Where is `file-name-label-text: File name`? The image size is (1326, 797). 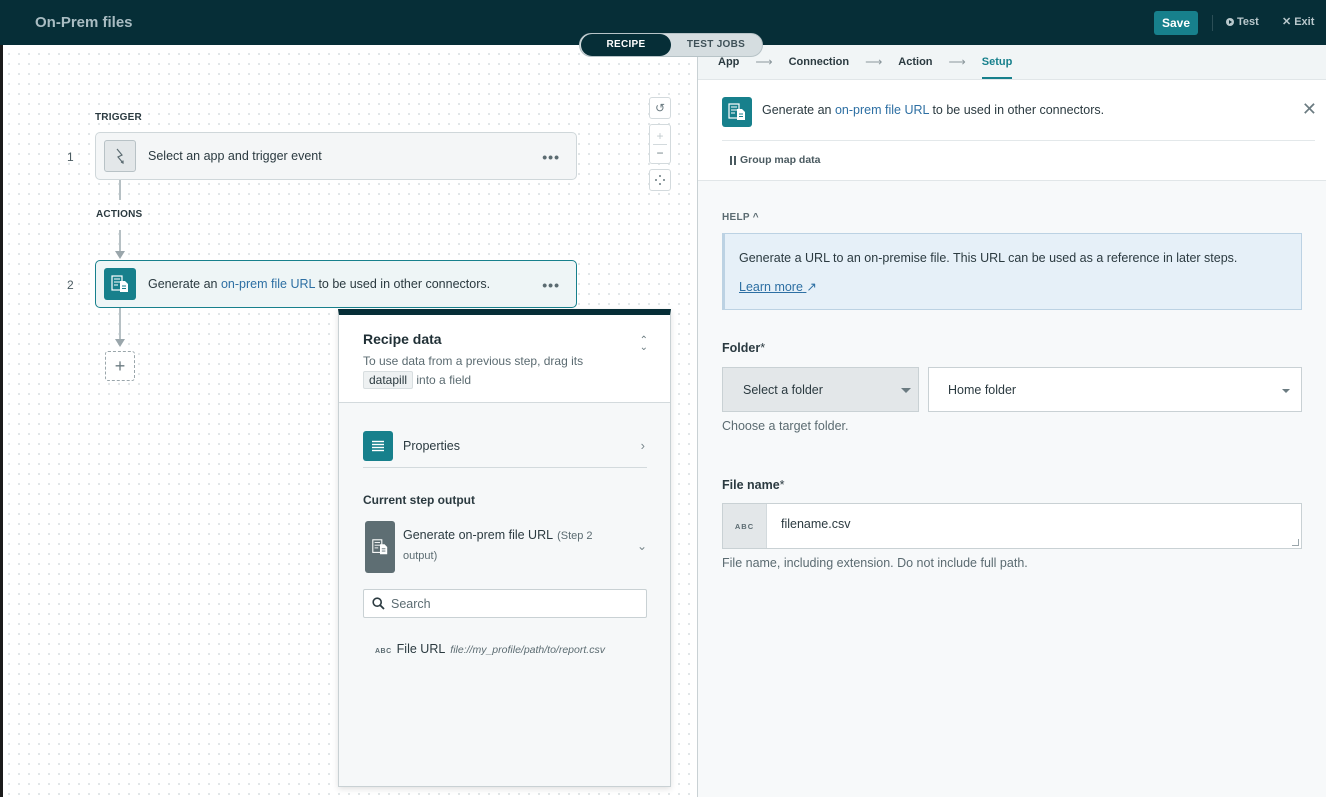
file-name-label-text: File name is located at coordinates (751, 485).